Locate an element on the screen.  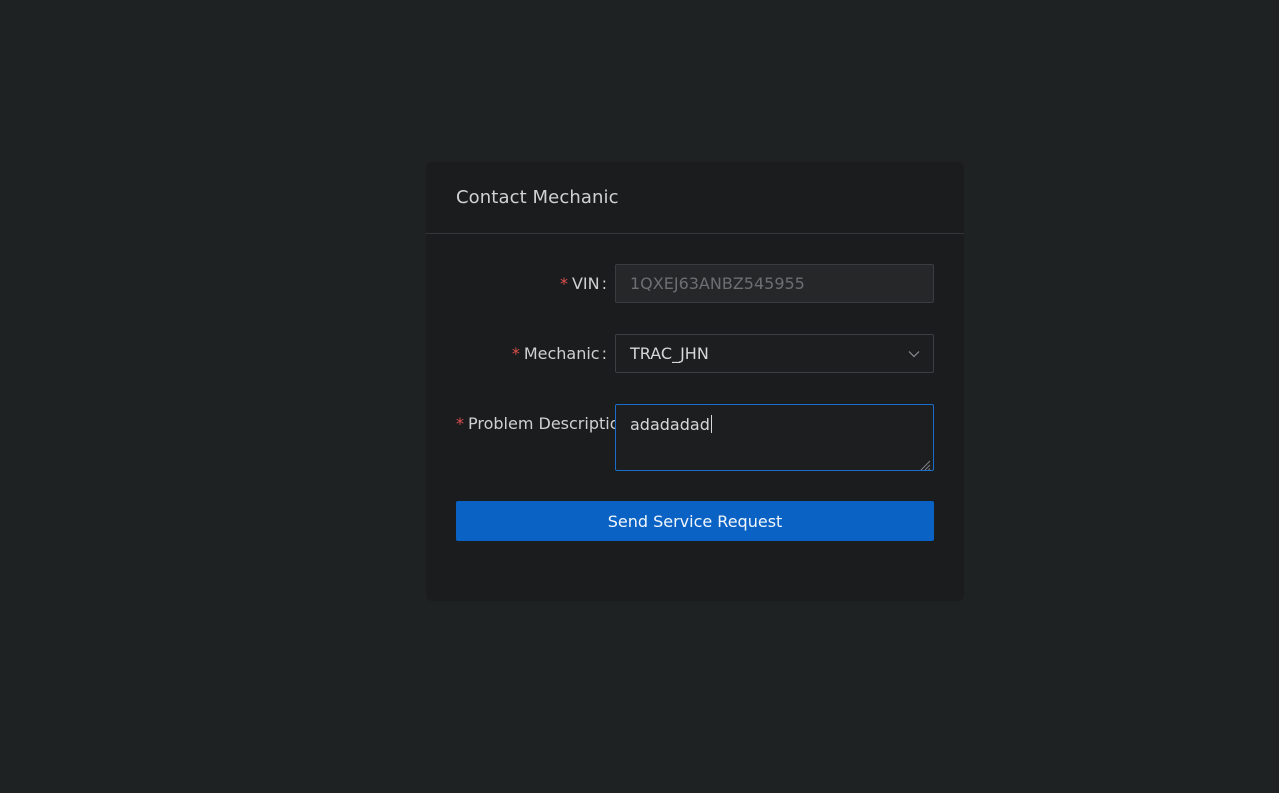
send-service-request-button: Send Service Request is located at coordinates (695, 521).